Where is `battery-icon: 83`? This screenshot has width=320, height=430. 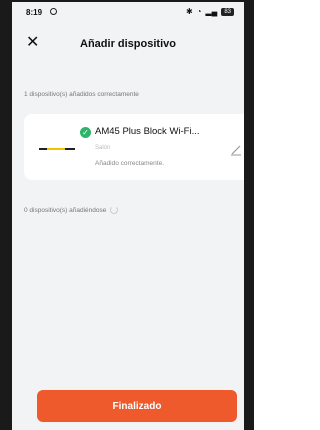
battery-icon: 83 is located at coordinates (227, 11).